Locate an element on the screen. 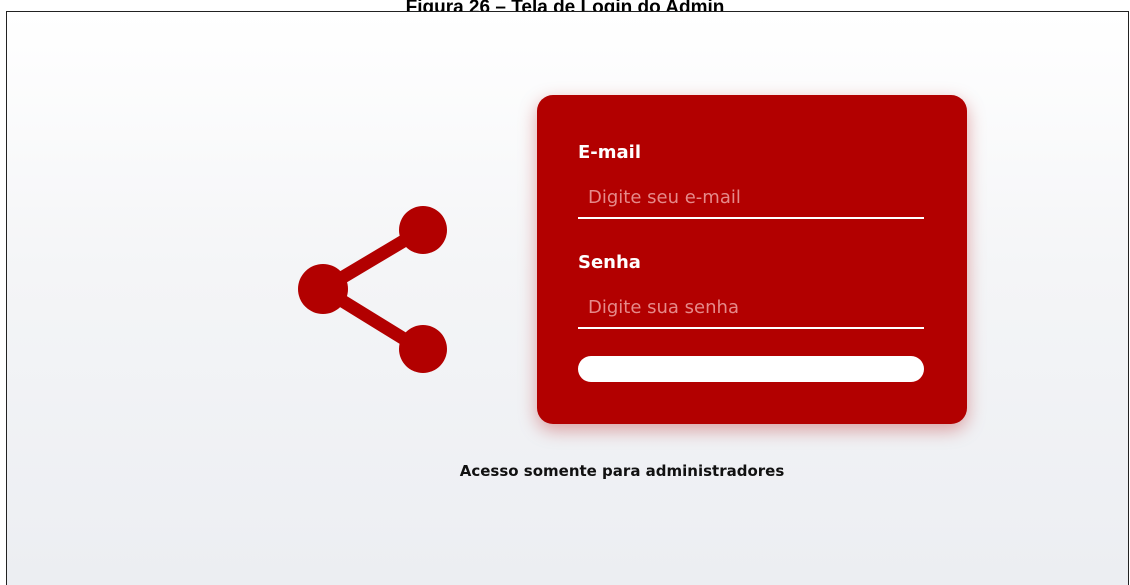 This screenshot has height=585, width=1130. email-label: E-mail is located at coordinates (610, 152).